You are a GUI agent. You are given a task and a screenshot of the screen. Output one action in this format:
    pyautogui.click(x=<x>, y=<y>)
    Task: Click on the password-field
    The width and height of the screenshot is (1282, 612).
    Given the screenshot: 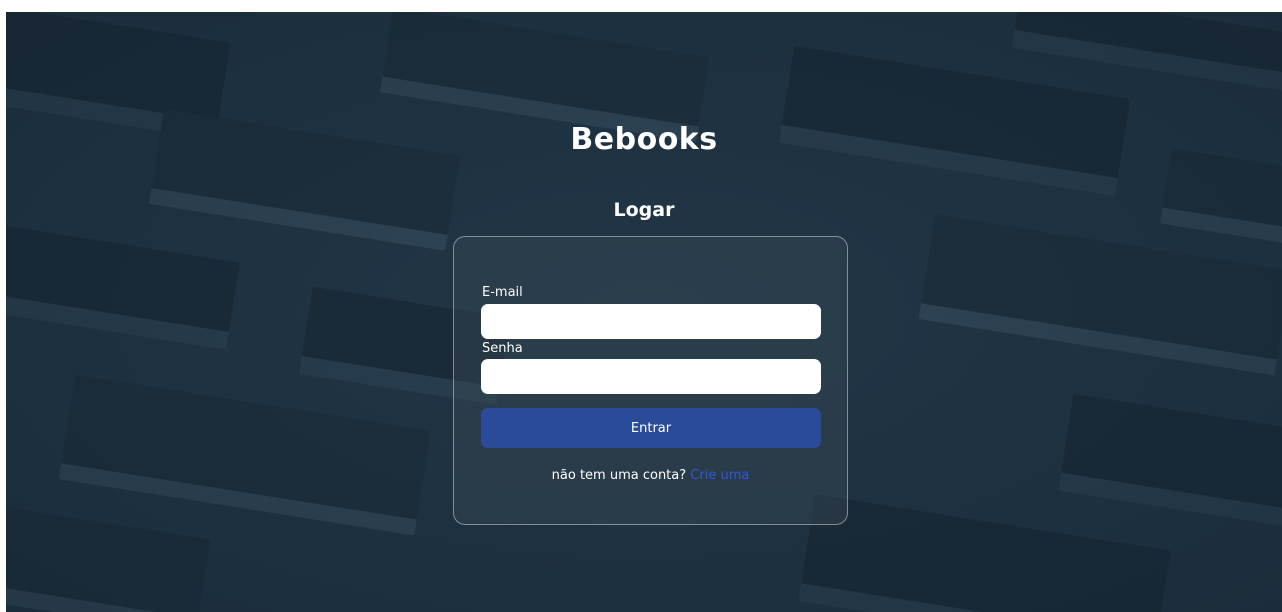 What is the action you would take?
    pyautogui.click(x=651, y=376)
    